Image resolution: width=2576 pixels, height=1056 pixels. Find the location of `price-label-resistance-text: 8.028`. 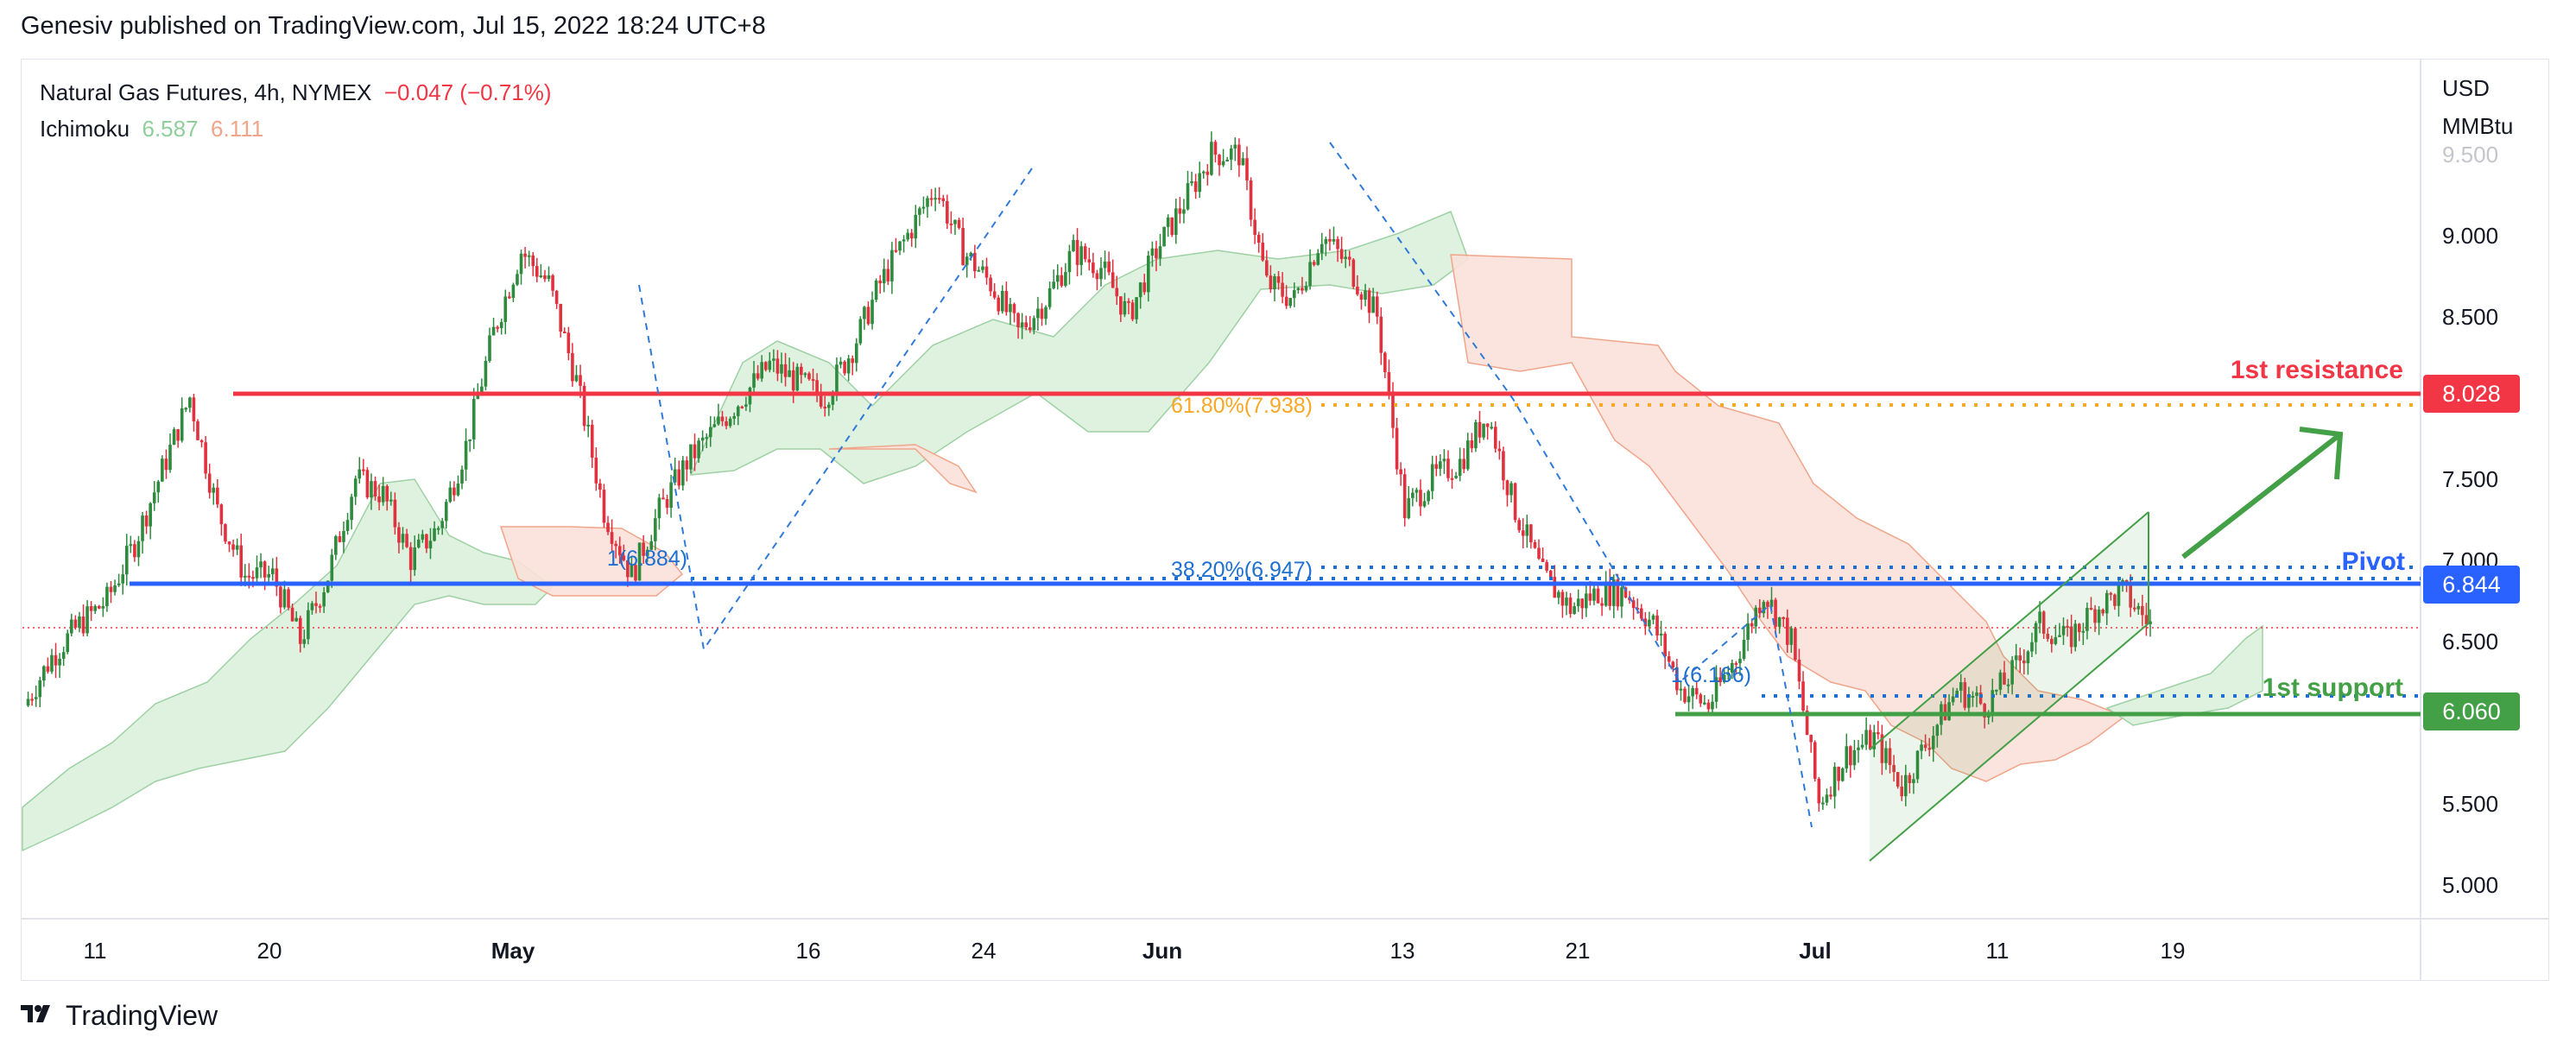

price-label-resistance-text: 8.028 is located at coordinates (2471, 394).